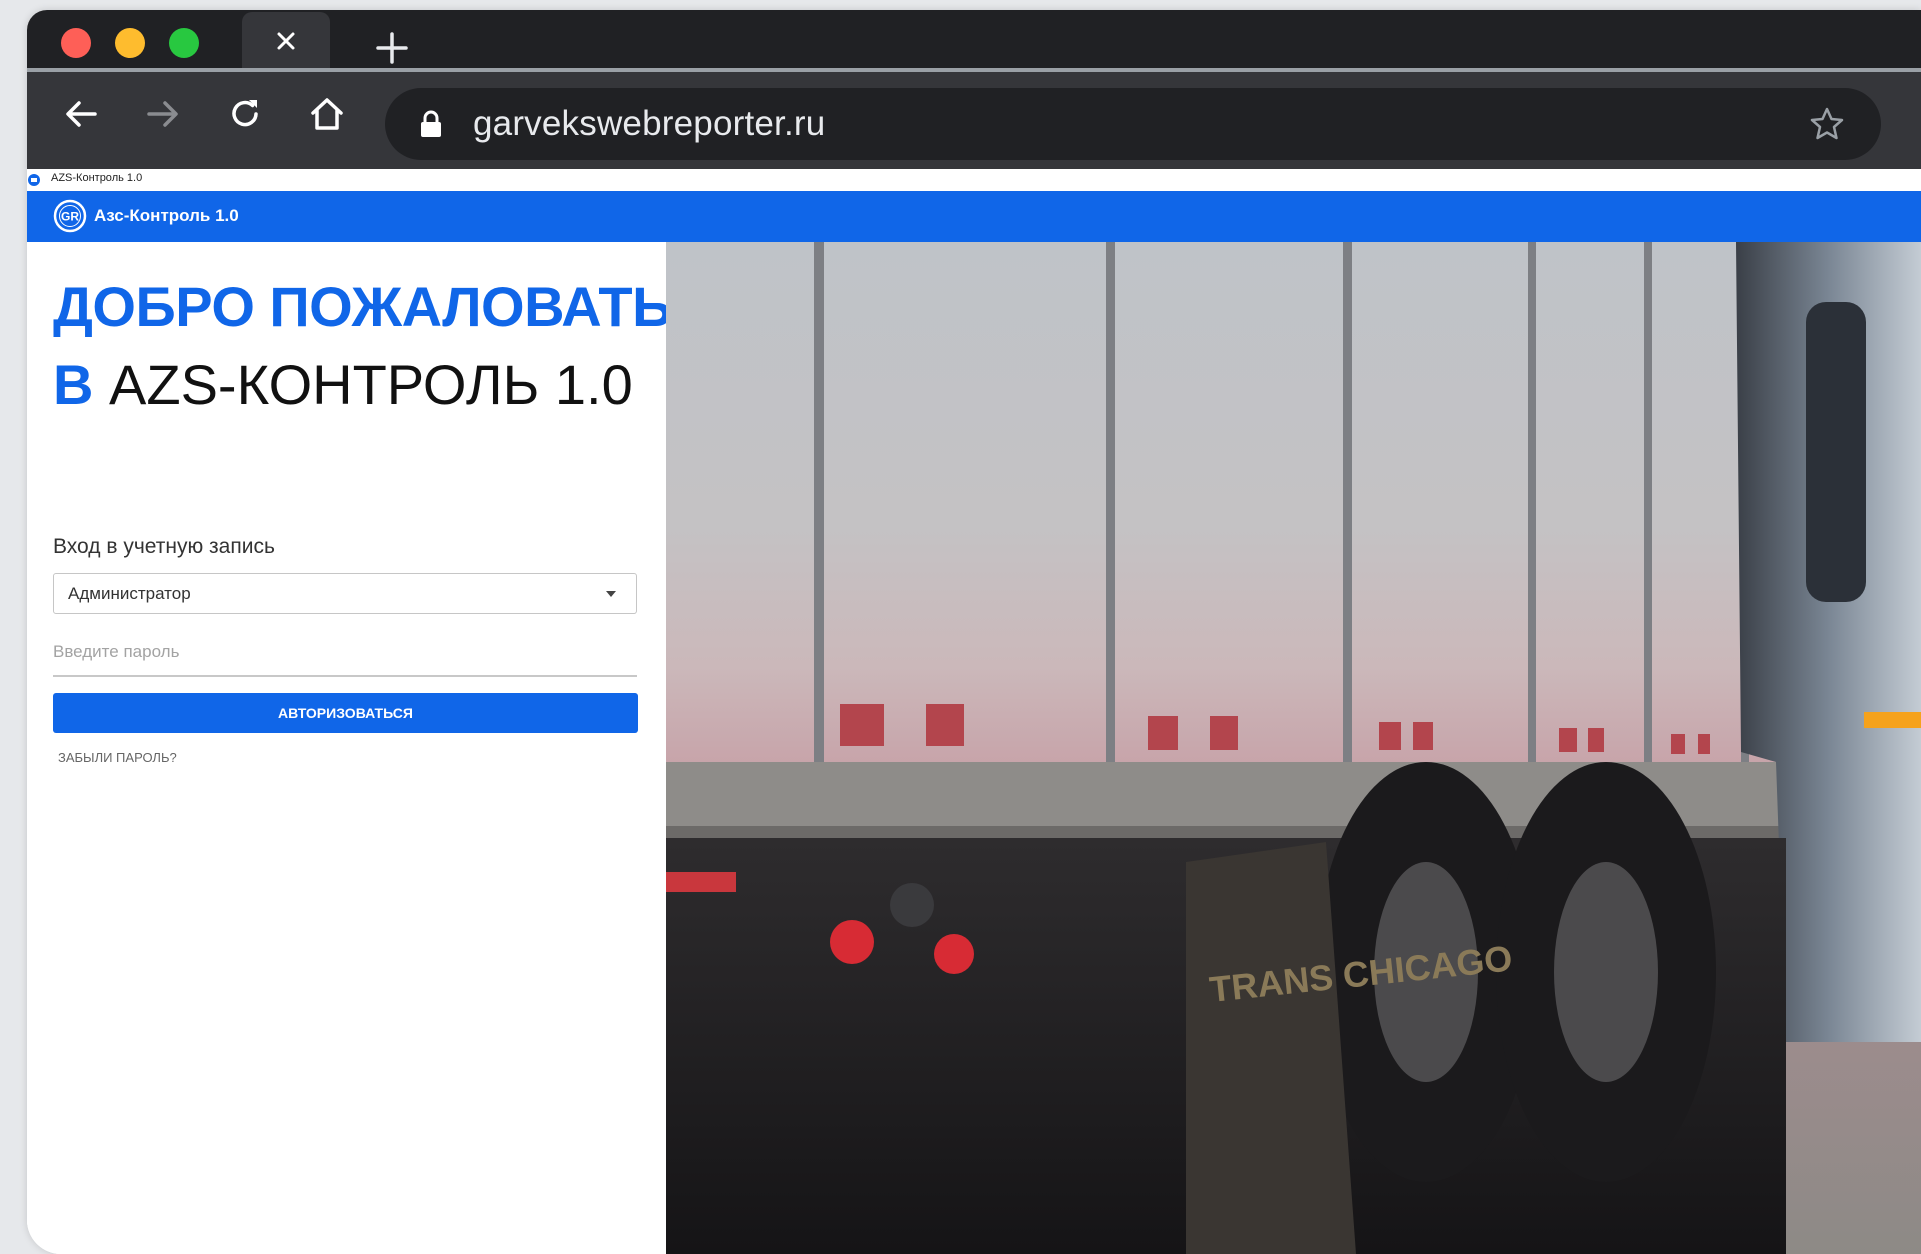 The image size is (1921, 1254). What do you see at coordinates (34, 180) in the screenshot?
I see `app-favicon-icon` at bounding box center [34, 180].